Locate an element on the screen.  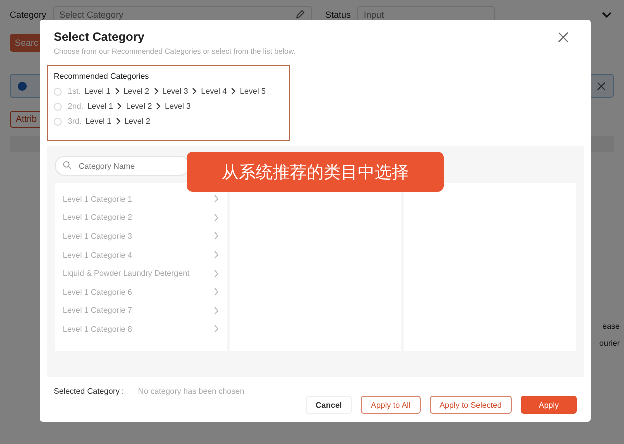
category-item: Level 1 Categorie 1 is located at coordinates (141, 199).